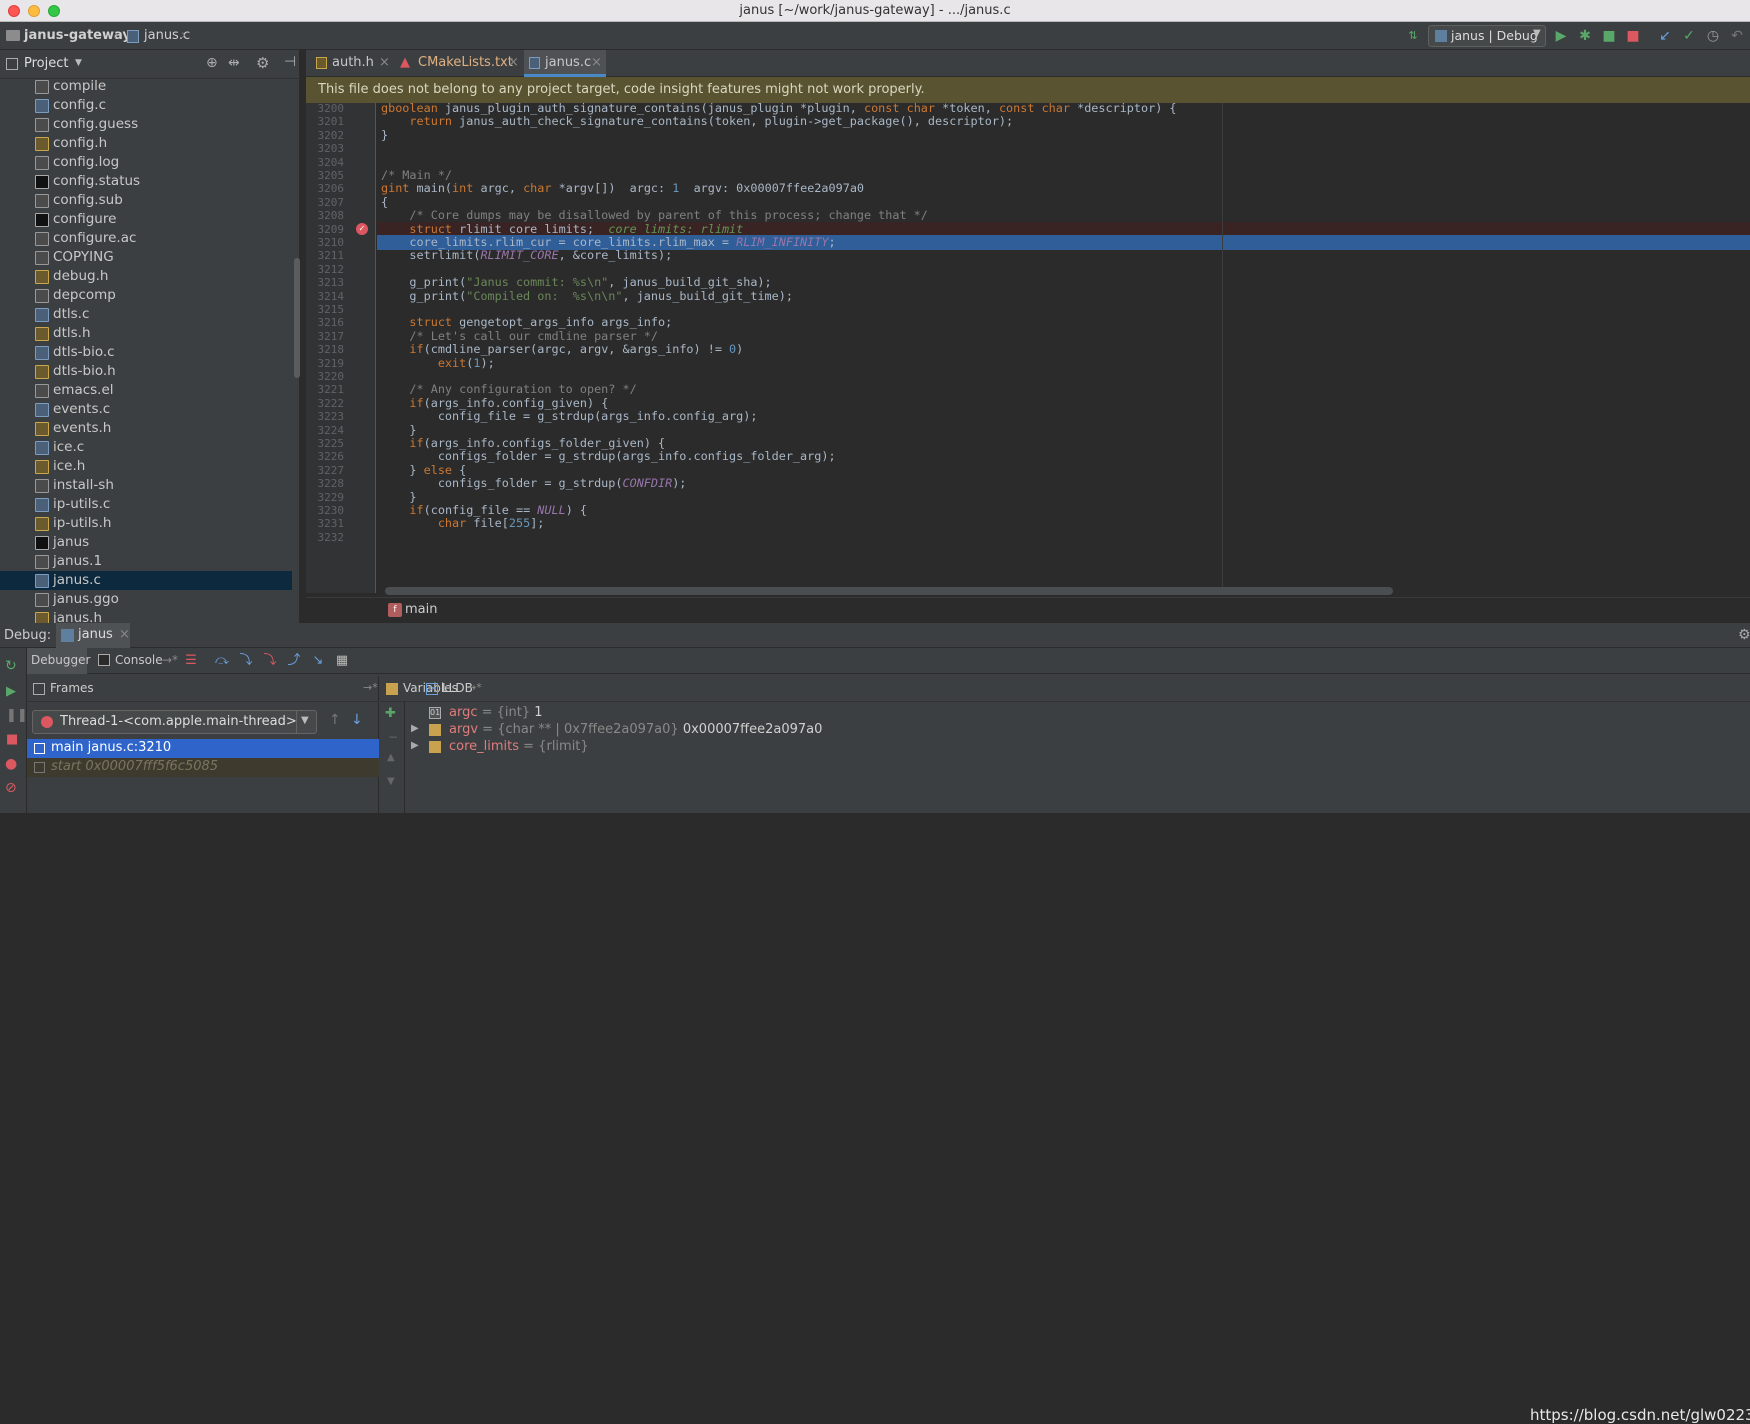 The image size is (1750, 1424). I want to click on tree-item-file: ip-utils.c, so click(146, 504).